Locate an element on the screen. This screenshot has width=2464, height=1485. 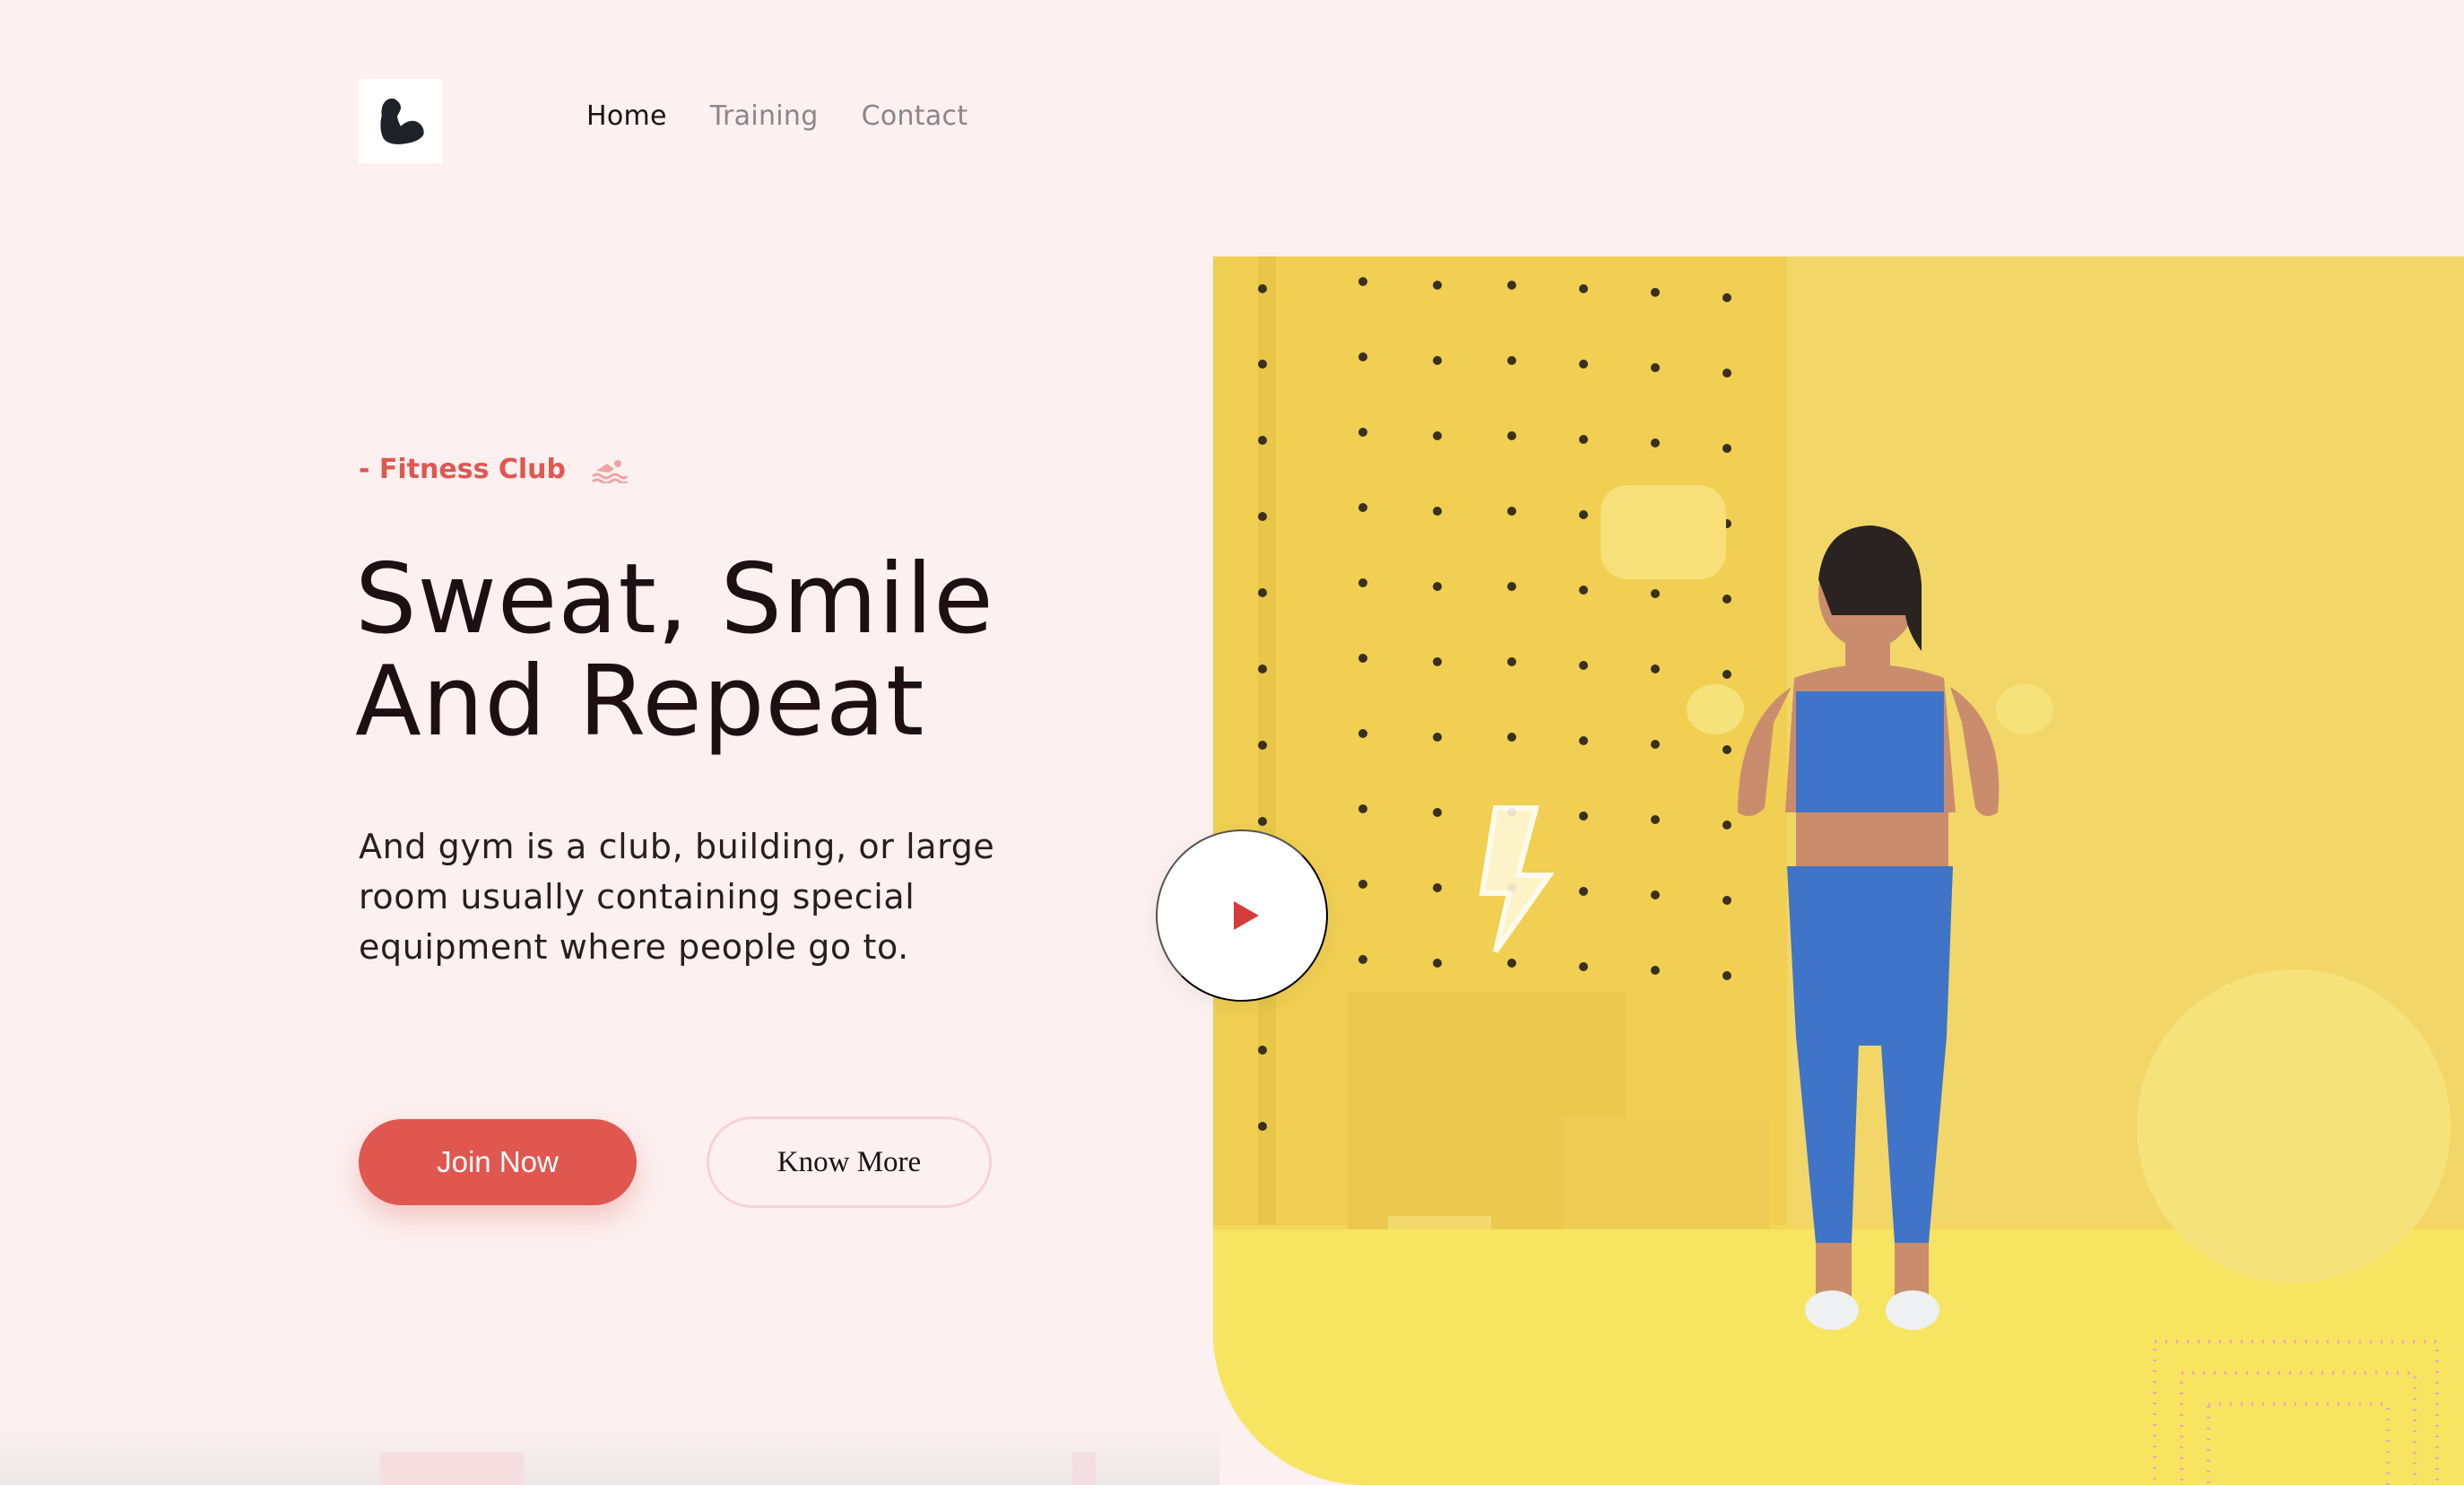
know-more-button: Know More is located at coordinates (849, 1162).